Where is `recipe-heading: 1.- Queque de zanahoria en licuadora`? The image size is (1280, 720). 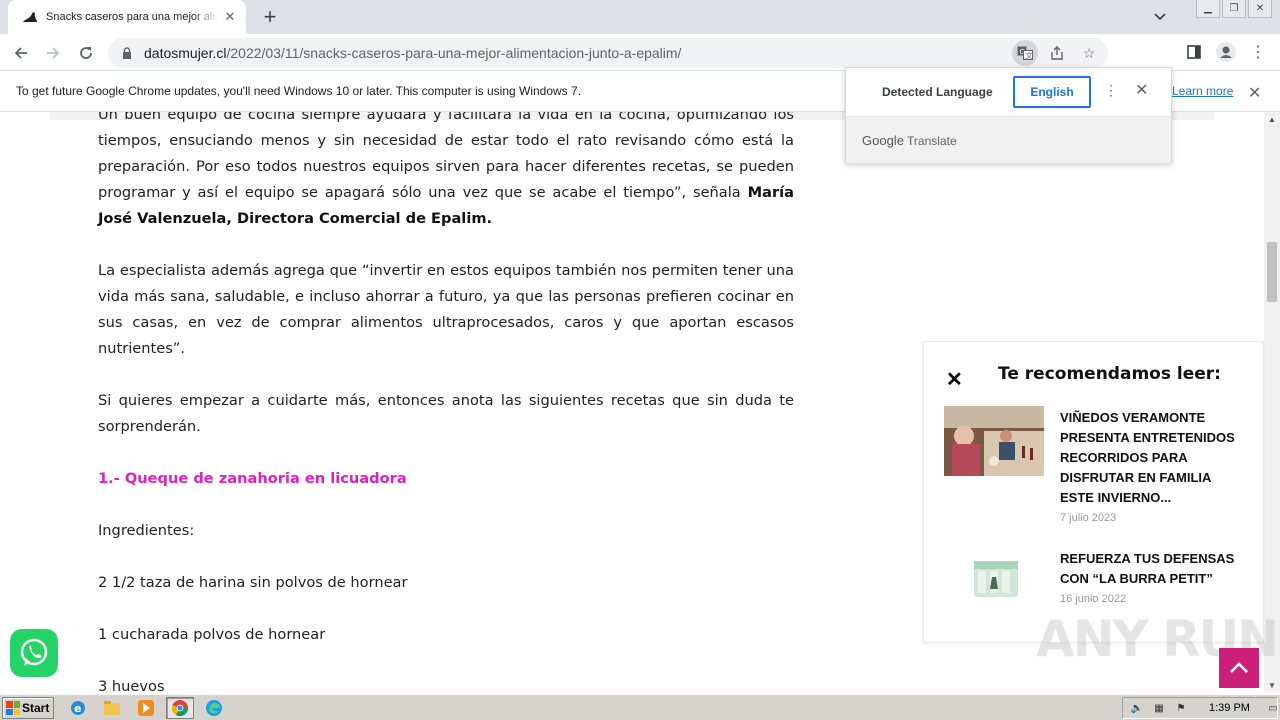 recipe-heading: 1.- Queque de zanahoria en licuadora is located at coordinates (252, 478).